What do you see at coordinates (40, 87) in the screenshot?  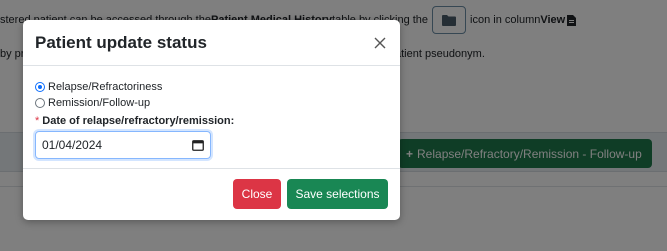 I see `relapse-radio` at bounding box center [40, 87].